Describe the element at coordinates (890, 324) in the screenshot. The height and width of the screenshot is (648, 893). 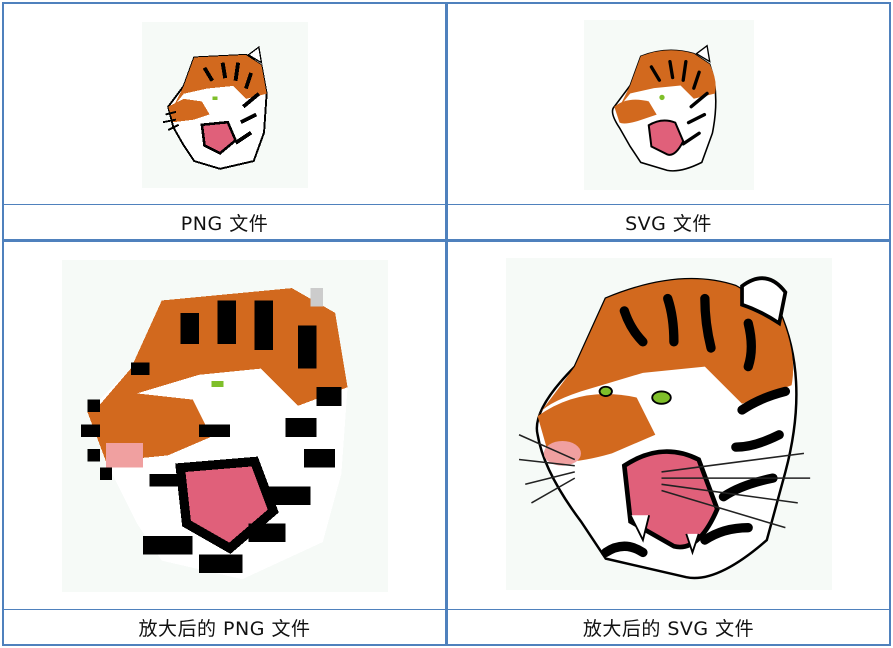
I see `table-border-right` at that location.